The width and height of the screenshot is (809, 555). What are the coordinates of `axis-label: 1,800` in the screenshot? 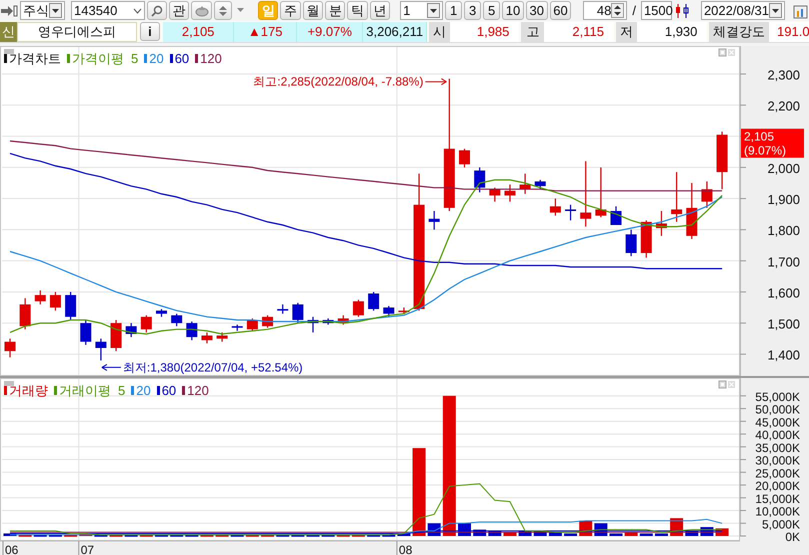 It's located at (783, 230).